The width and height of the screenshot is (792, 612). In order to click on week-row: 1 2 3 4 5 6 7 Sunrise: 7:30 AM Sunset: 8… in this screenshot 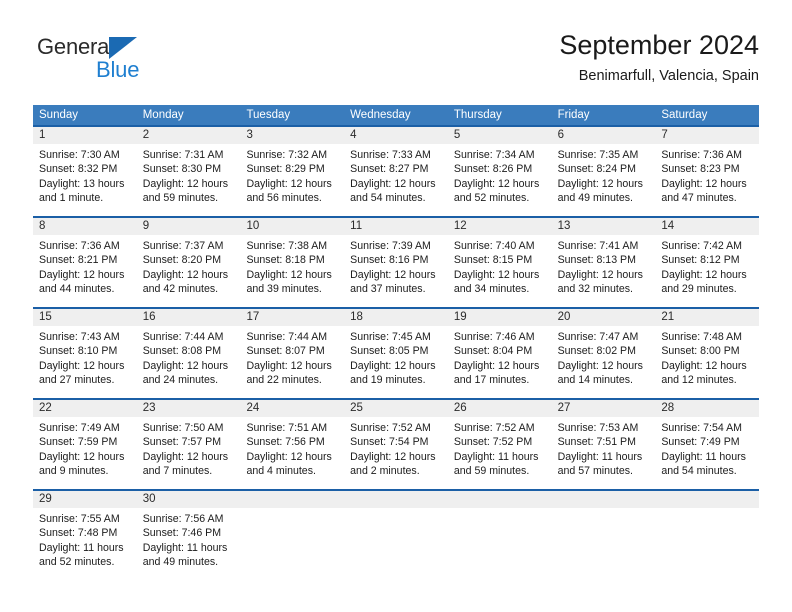, I will do `click(396, 170)`.